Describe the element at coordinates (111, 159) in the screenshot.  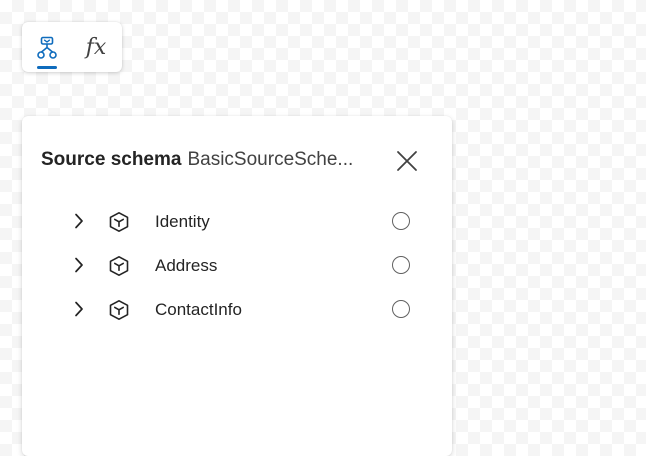
I see `panel-title: Source schema` at that location.